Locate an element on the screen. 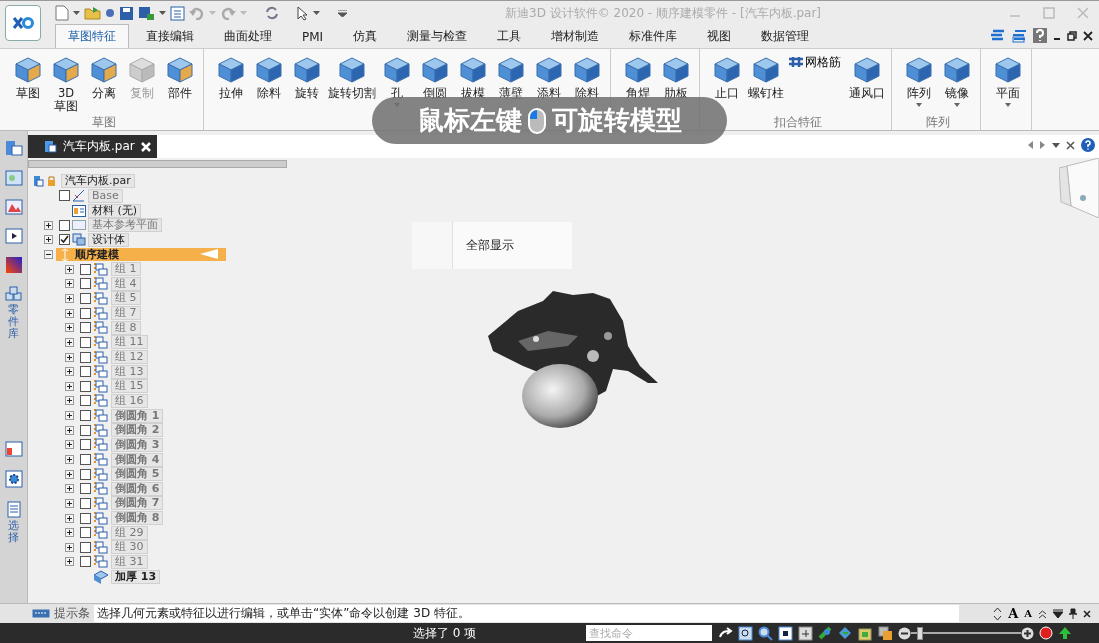  ribbon-button: 螺钉柱 is located at coordinates (766, 77).